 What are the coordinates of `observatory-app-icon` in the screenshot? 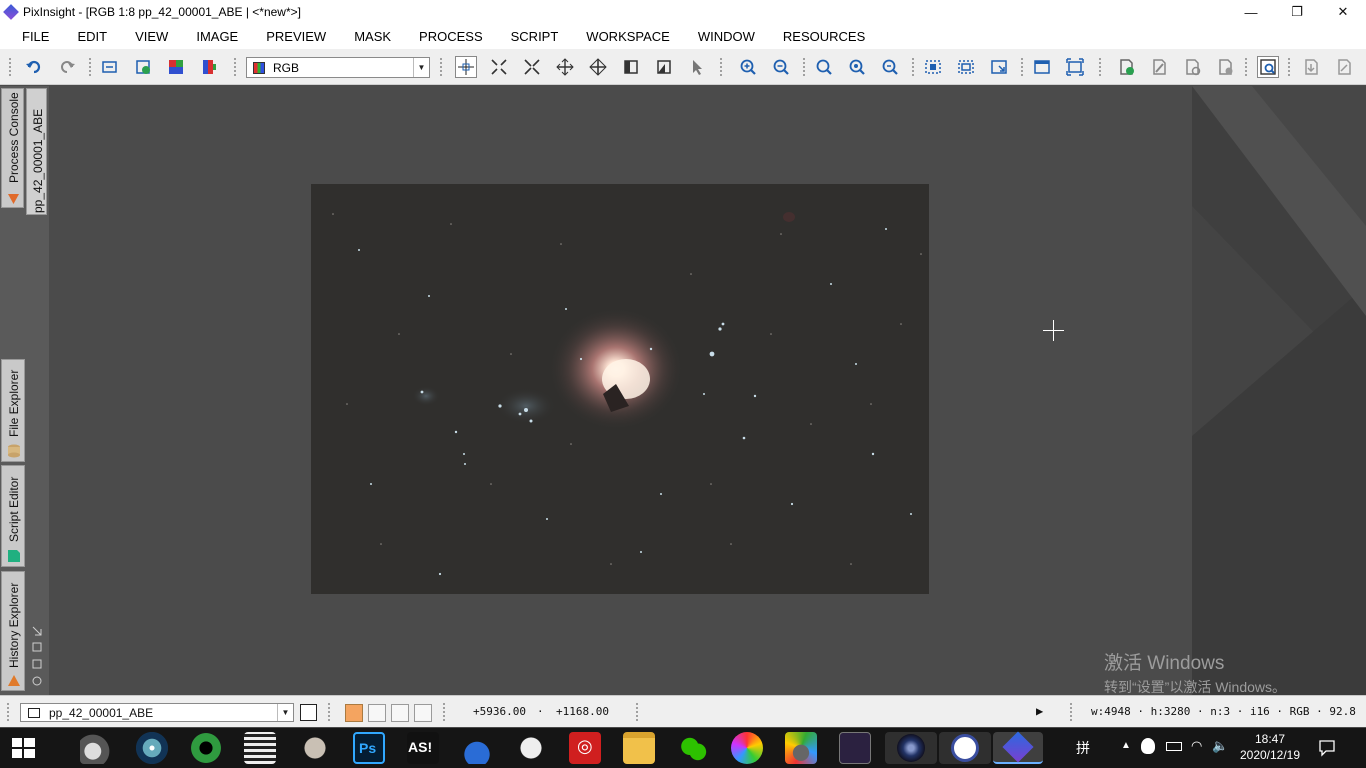 It's located at (965, 748).